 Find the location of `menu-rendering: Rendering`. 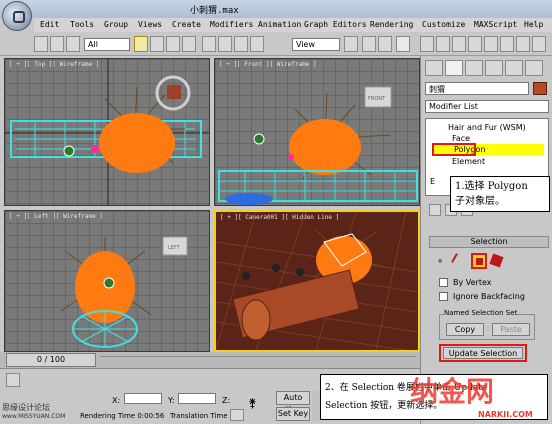

menu-rendering: Rendering is located at coordinates (391, 24).